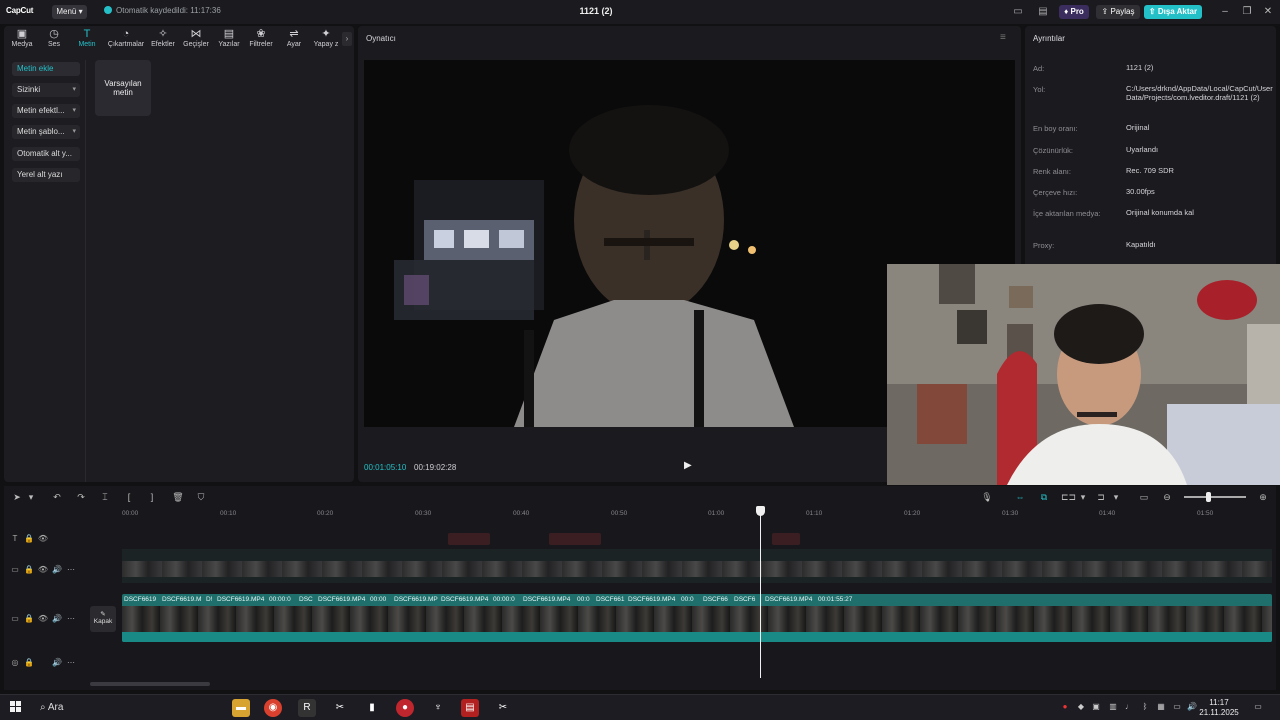 This screenshot has height=720, width=1280. What do you see at coordinates (87, 40) in the screenshot?
I see `tool-text: T Metin` at bounding box center [87, 40].